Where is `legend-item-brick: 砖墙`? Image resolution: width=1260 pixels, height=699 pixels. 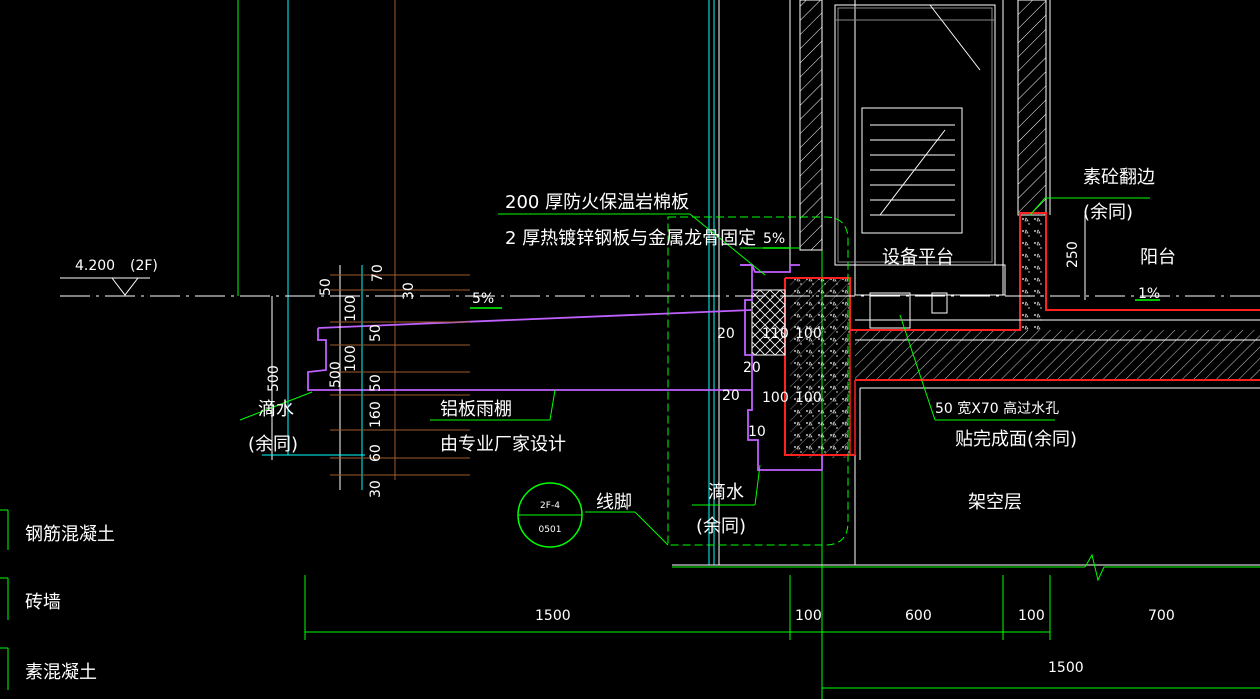 legend-item-brick: 砖墙 is located at coordinates (43, 602).